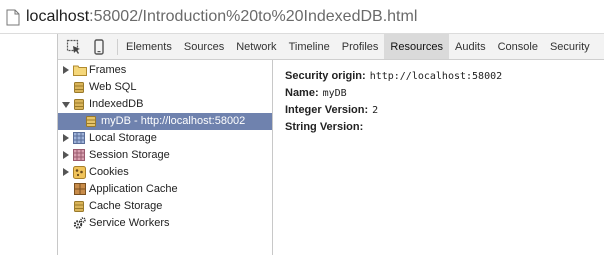 The width and height of the screenshot is (604, 255). Describe the element at coordinates (165, 87) in the screenshot. I see `tree-item-web-sql: Web SQL` at that location.